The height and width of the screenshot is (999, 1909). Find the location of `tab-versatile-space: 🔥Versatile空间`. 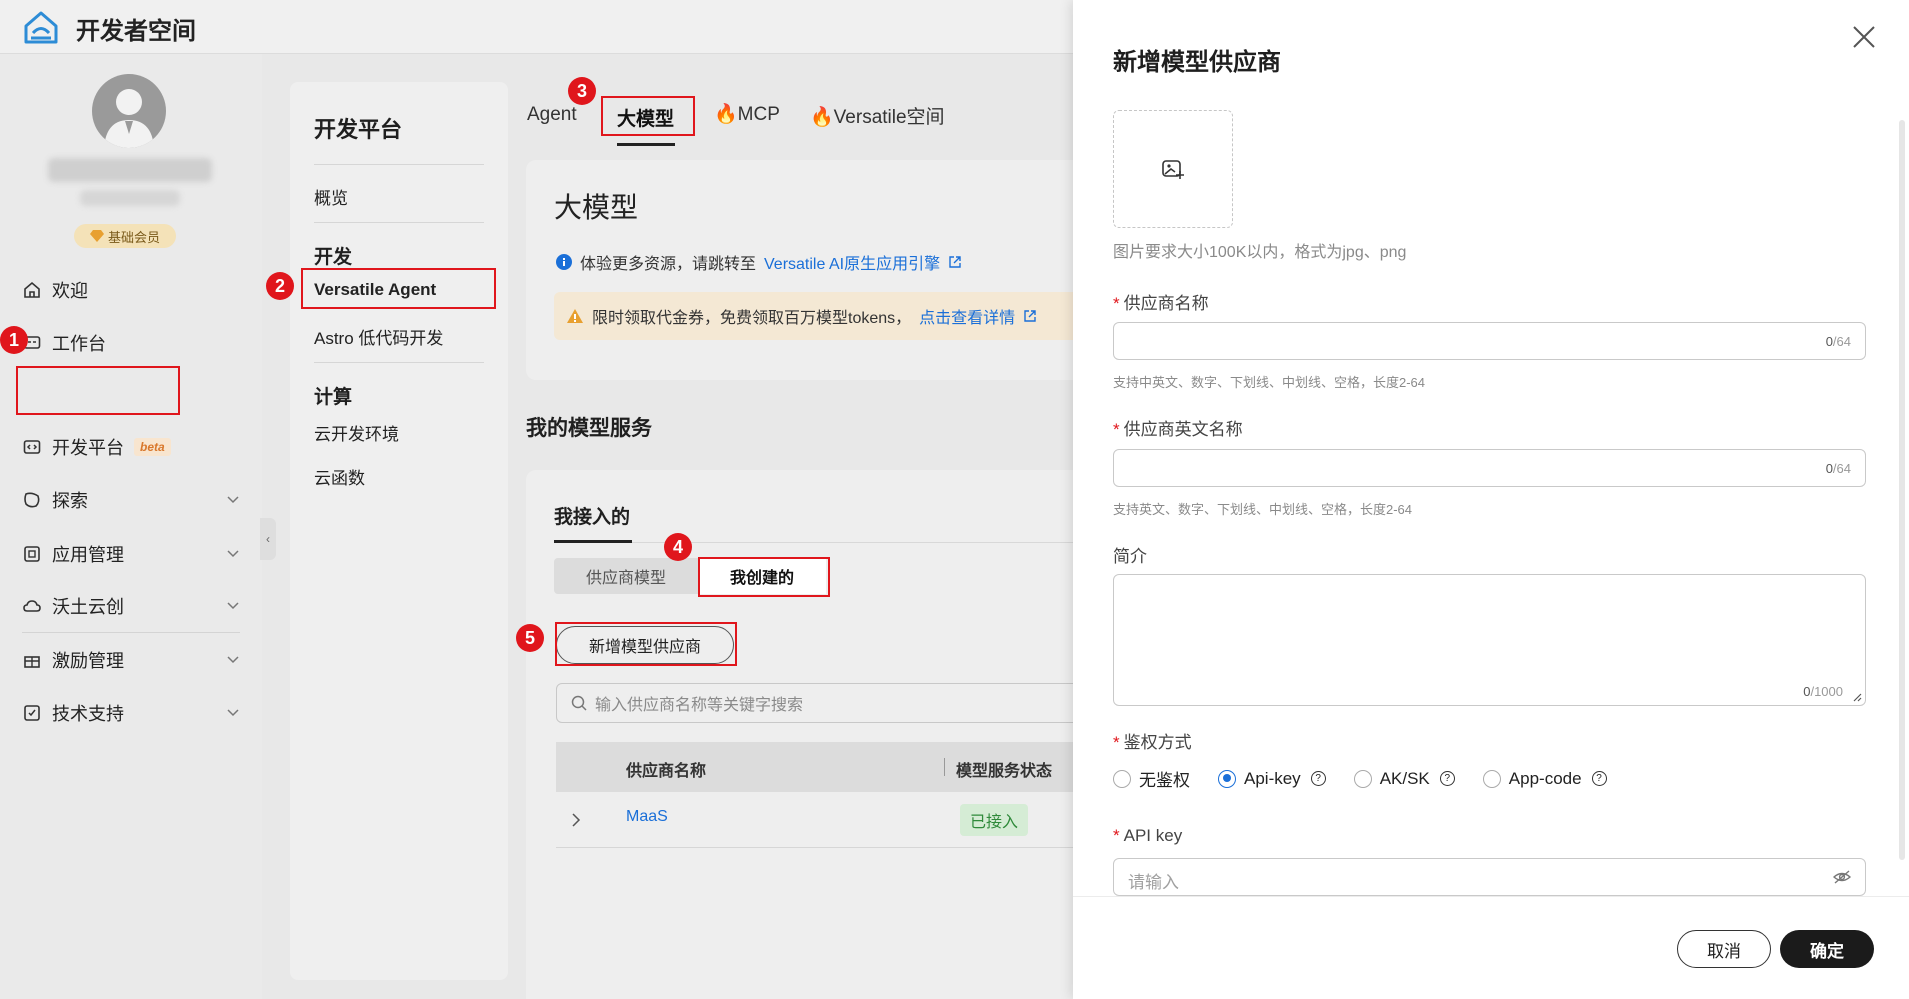

tab-versatile-space: 🔥Versatile空间 is located at coordinates (877, 115).